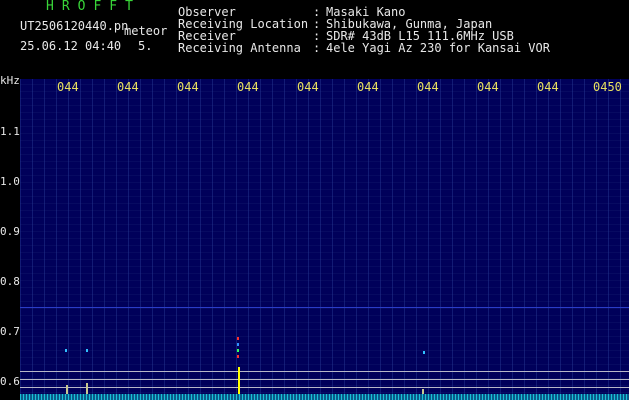 This screenshot has width=629, height=400. I want to click on y-tick: 0.6, so click(10, 381).